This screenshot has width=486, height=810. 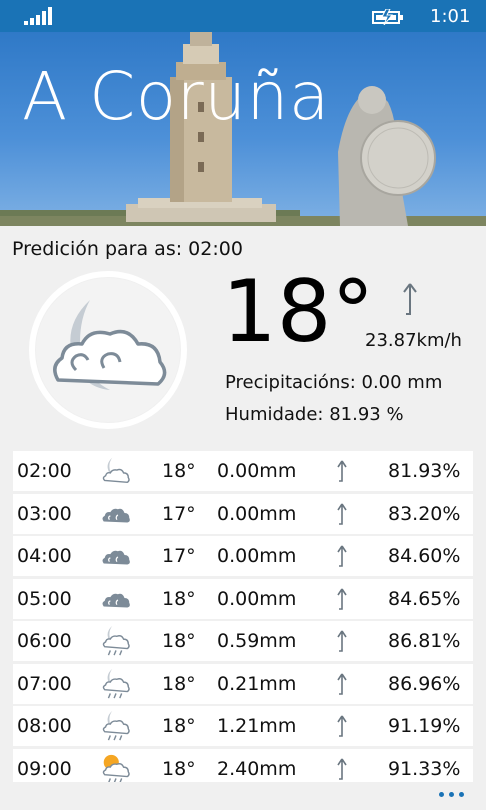 I want to click on hour-precipitation: 1.21mm, so click(x=257, y=726).